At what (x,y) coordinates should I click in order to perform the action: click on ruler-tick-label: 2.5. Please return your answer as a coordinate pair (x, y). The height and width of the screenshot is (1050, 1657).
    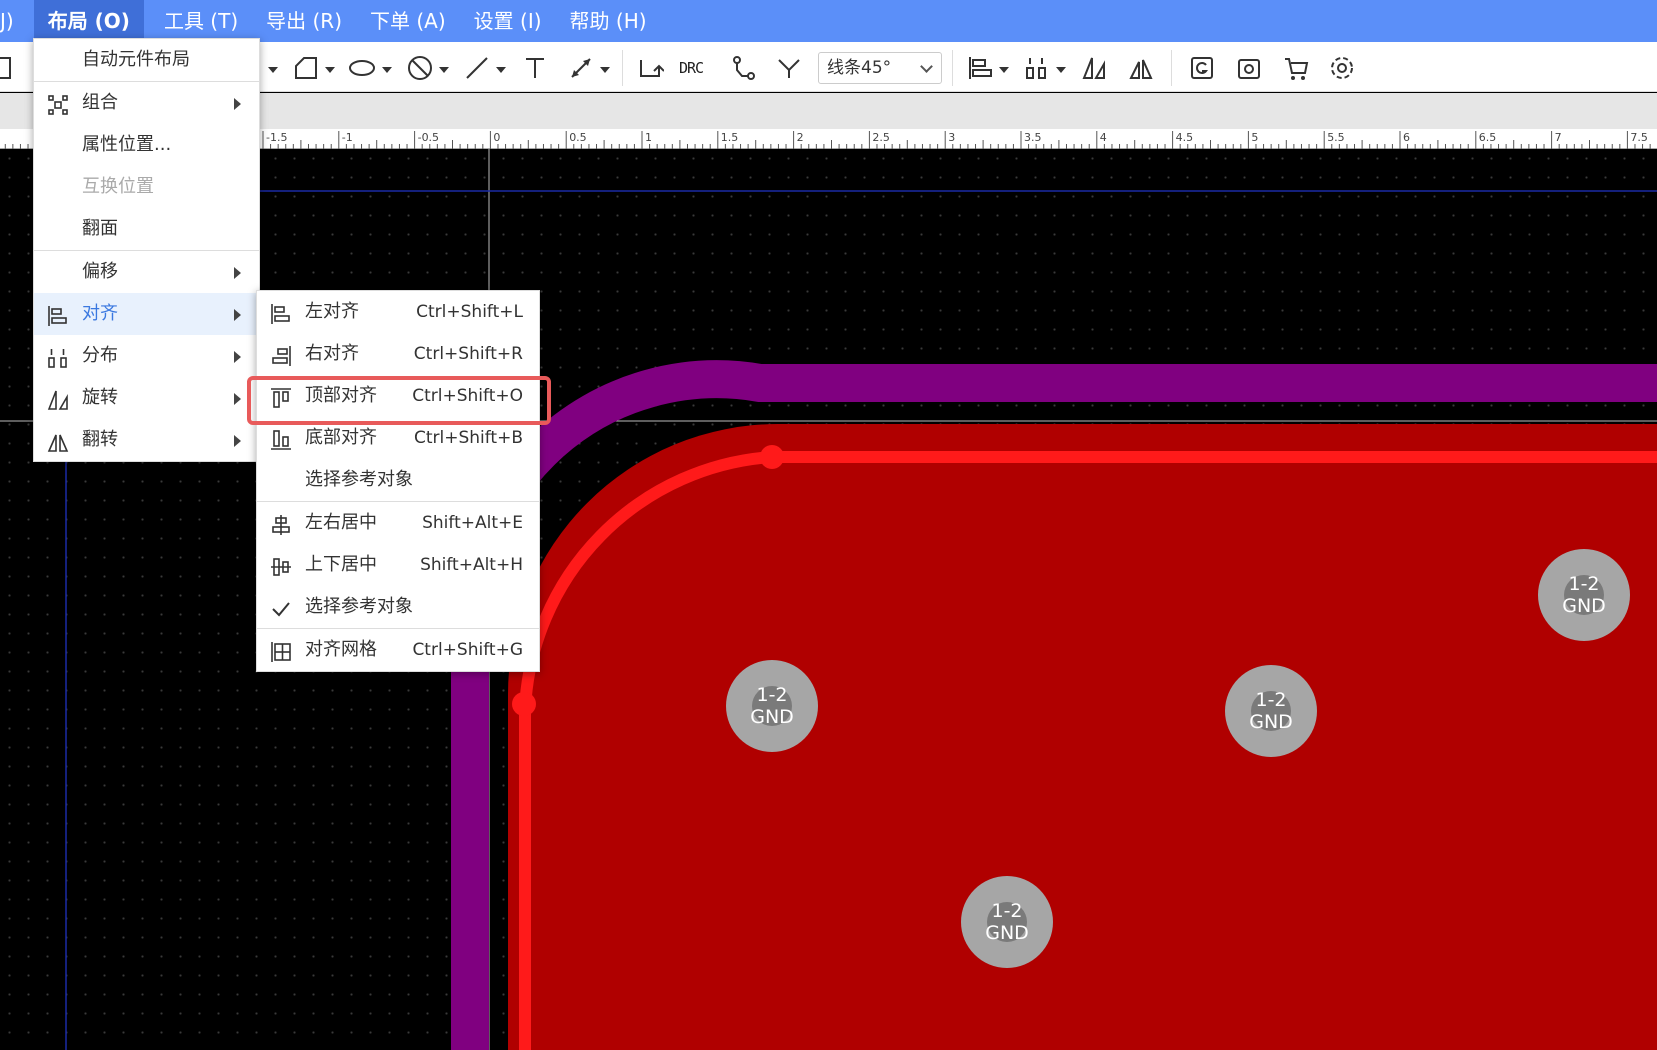
    Looking at the image, I should click on (881, 137).